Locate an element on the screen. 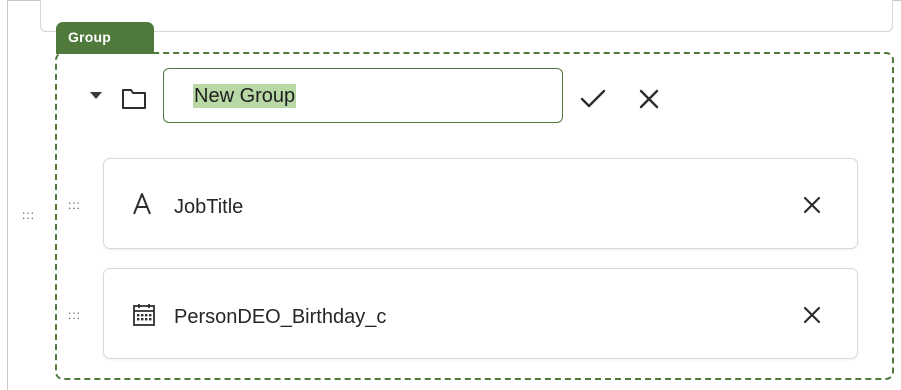  panel-border-left is located at coordinates (7, 195).